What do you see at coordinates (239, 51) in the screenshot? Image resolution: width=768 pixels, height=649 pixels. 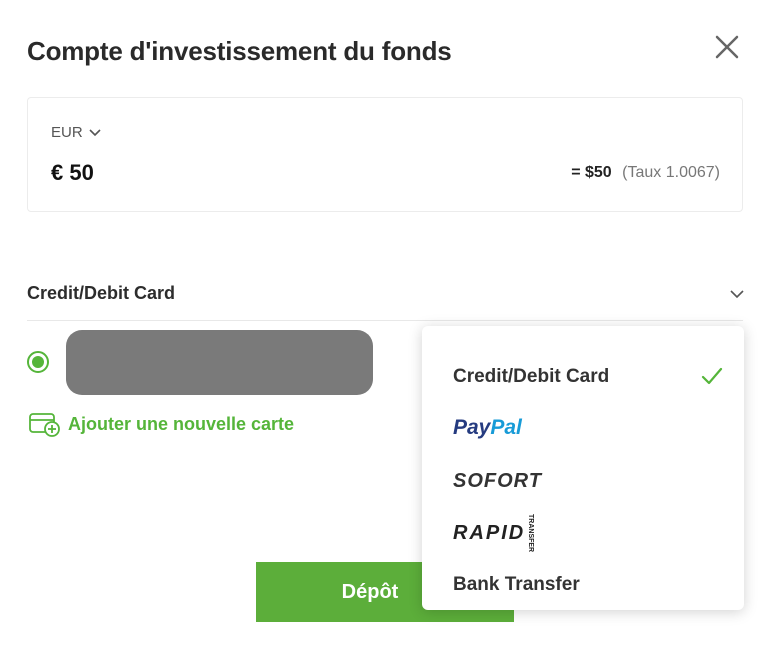 I see `page-title: Compte d'investissement du fonds` at bounding box center [239, 51].